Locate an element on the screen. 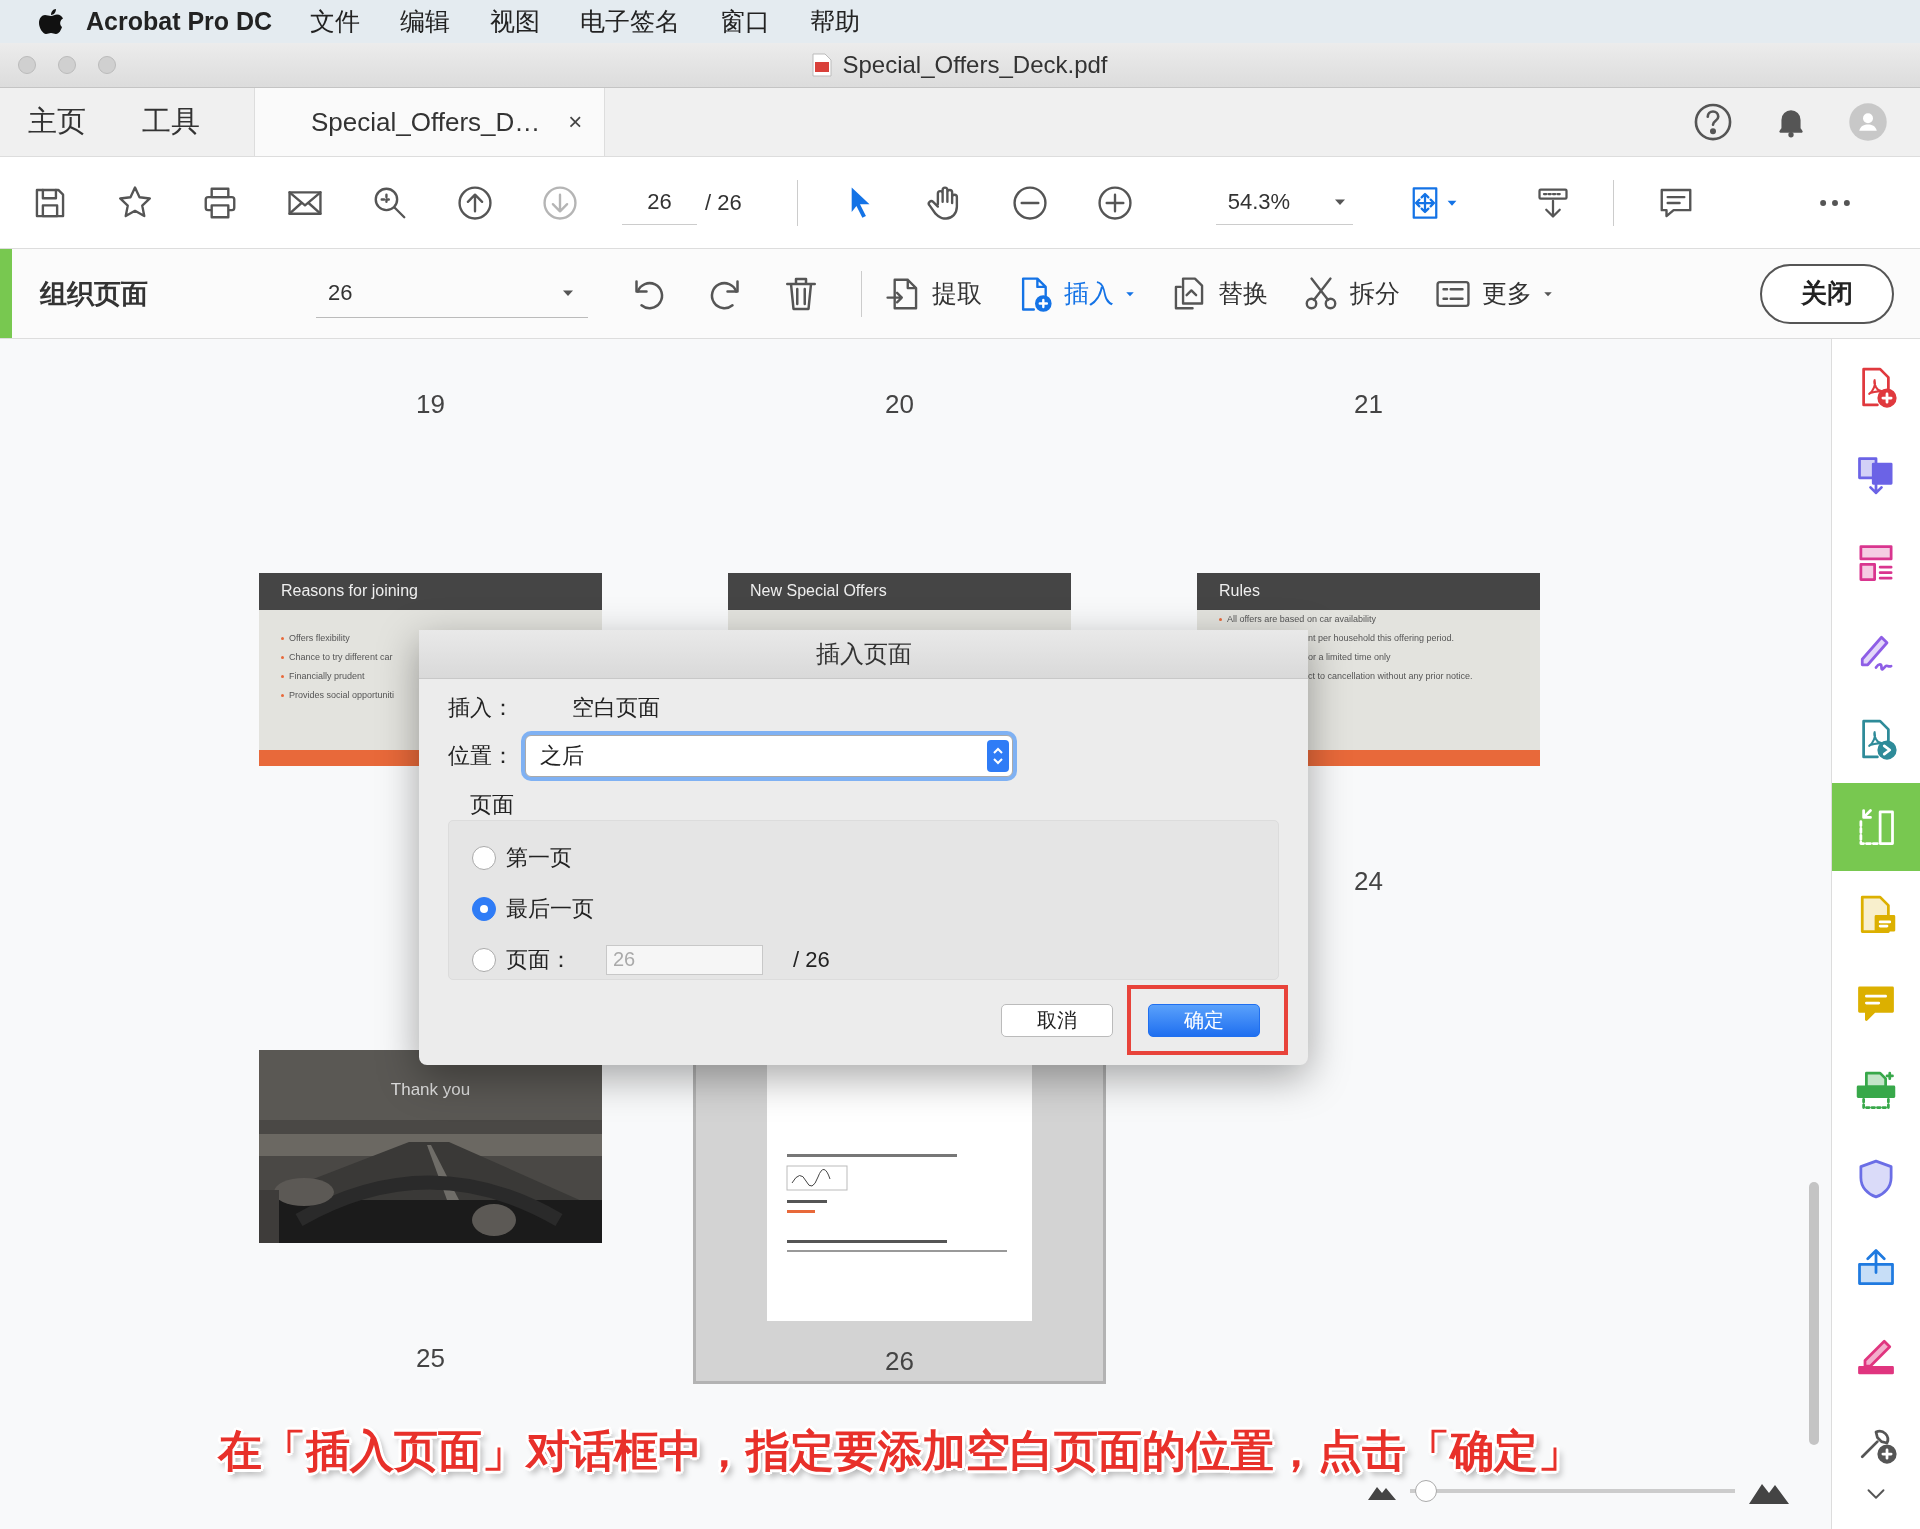  slide-title: New Special Offers is located at coordinates (818, 591).